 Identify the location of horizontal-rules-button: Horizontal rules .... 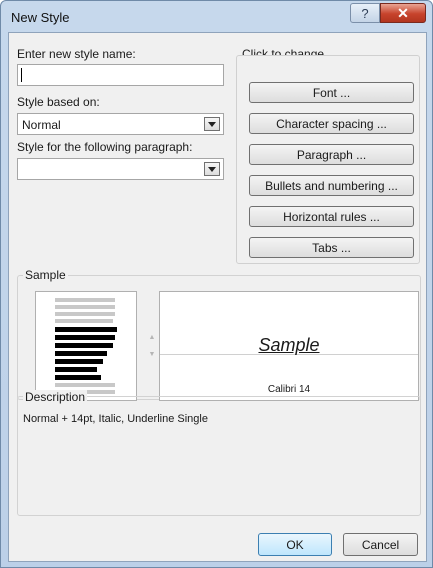
(331, 216).